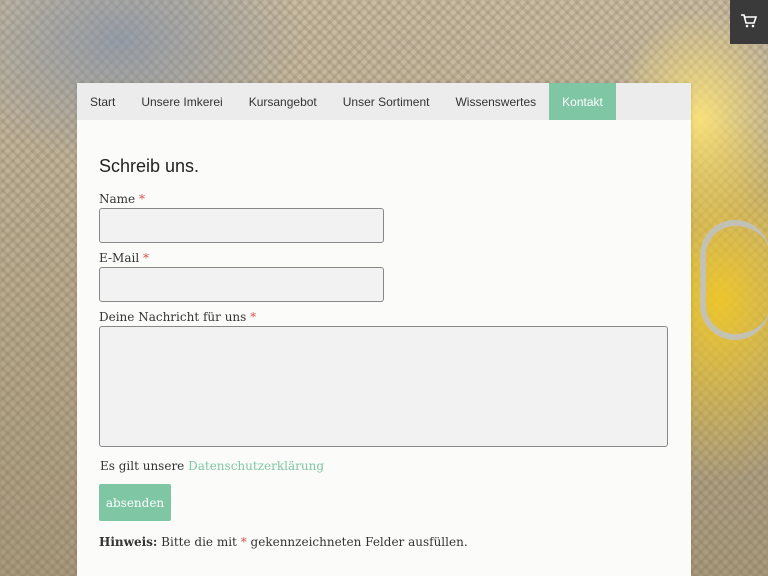  I want to click on privacy-policy-link: Datenschutzerklärung, so click(256, 466).